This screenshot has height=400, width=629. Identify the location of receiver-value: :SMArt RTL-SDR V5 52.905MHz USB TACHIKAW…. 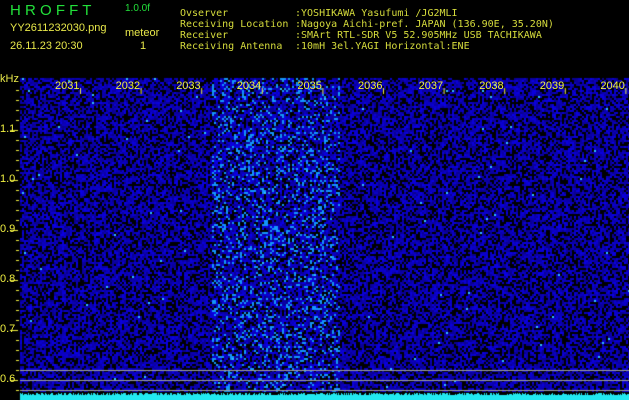
(418, 35).